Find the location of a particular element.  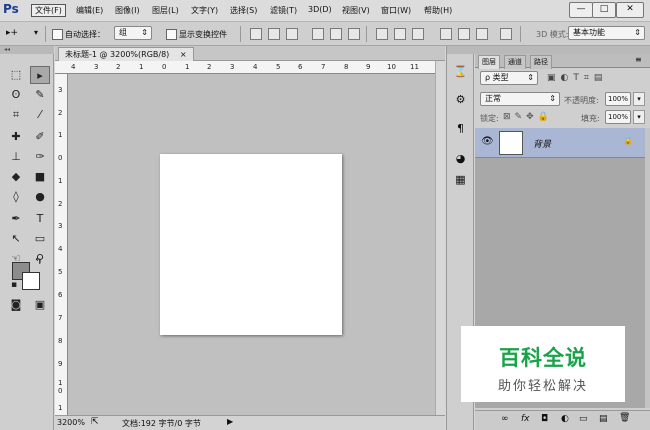

blend-mode-dropdown: 正常 ⇕ is located at coordinates (520, 99).